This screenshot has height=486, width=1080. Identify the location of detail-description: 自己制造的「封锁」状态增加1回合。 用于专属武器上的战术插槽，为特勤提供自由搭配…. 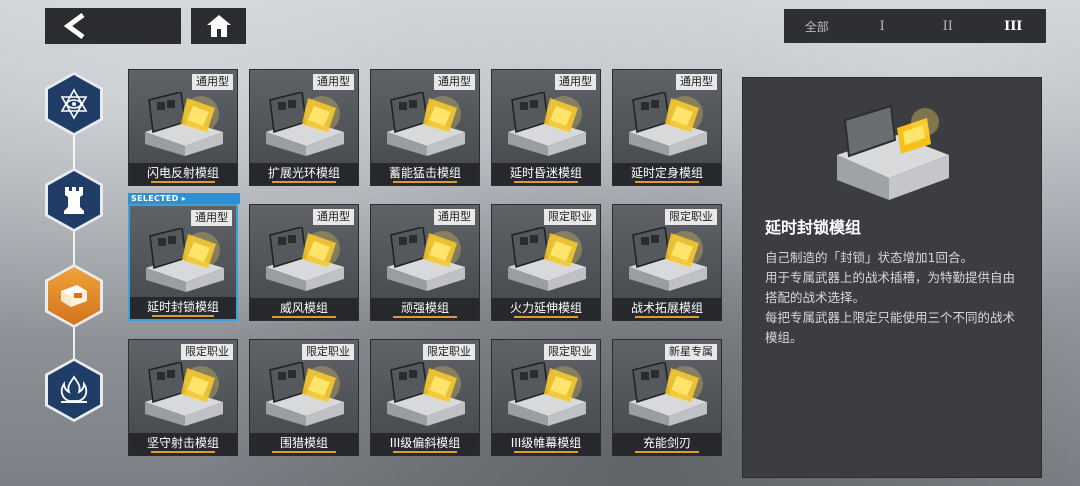
(896, 298).